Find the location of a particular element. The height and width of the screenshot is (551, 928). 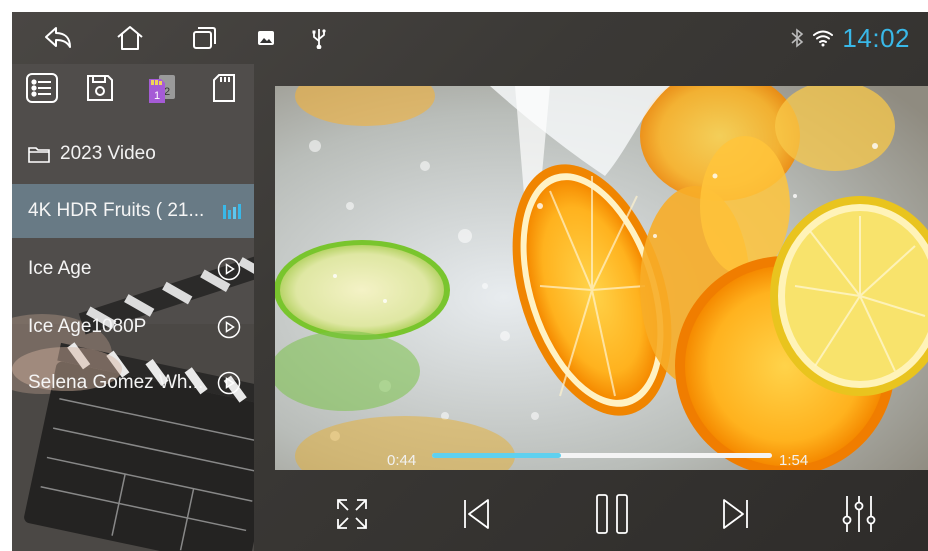

home-button is located at coordinates (130, 38).